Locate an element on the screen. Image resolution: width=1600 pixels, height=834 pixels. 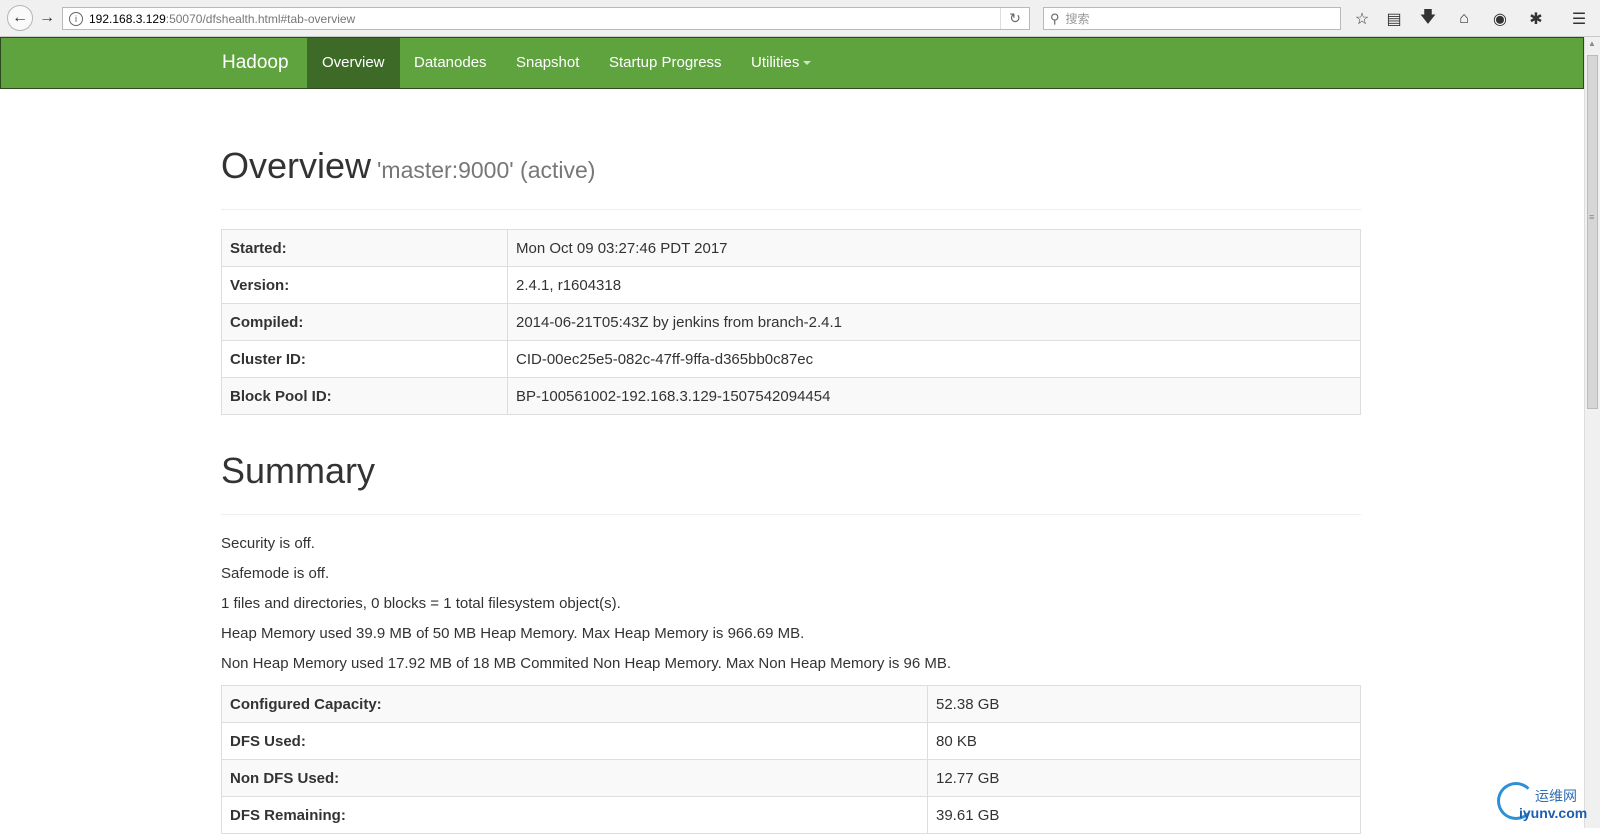
nav-utilities: Utilities is located at coordinates (781, 63).